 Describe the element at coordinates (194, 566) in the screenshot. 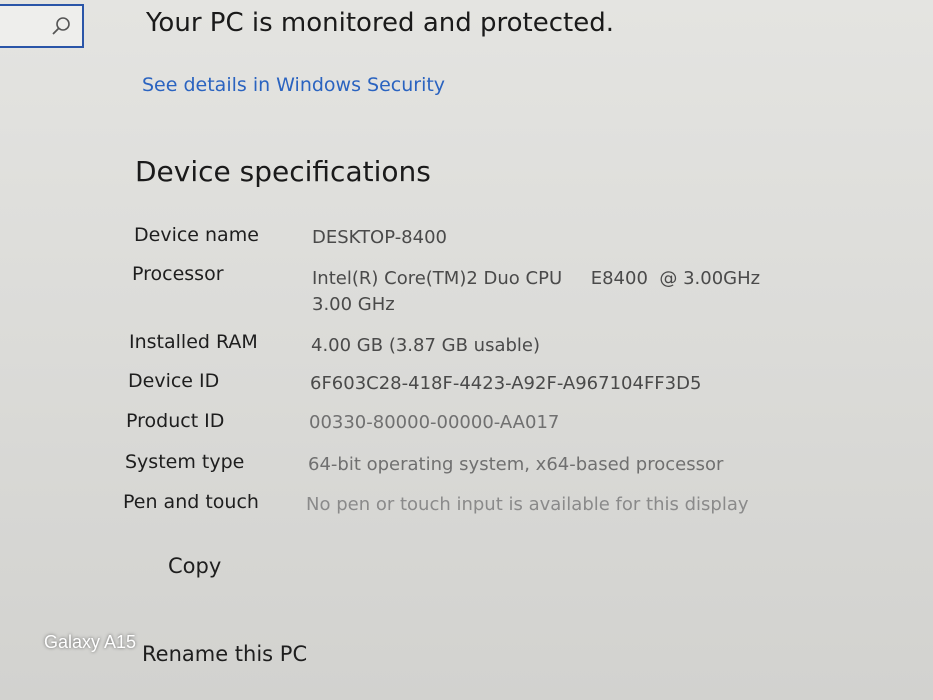

I see `copy-button: Copy` at that location.